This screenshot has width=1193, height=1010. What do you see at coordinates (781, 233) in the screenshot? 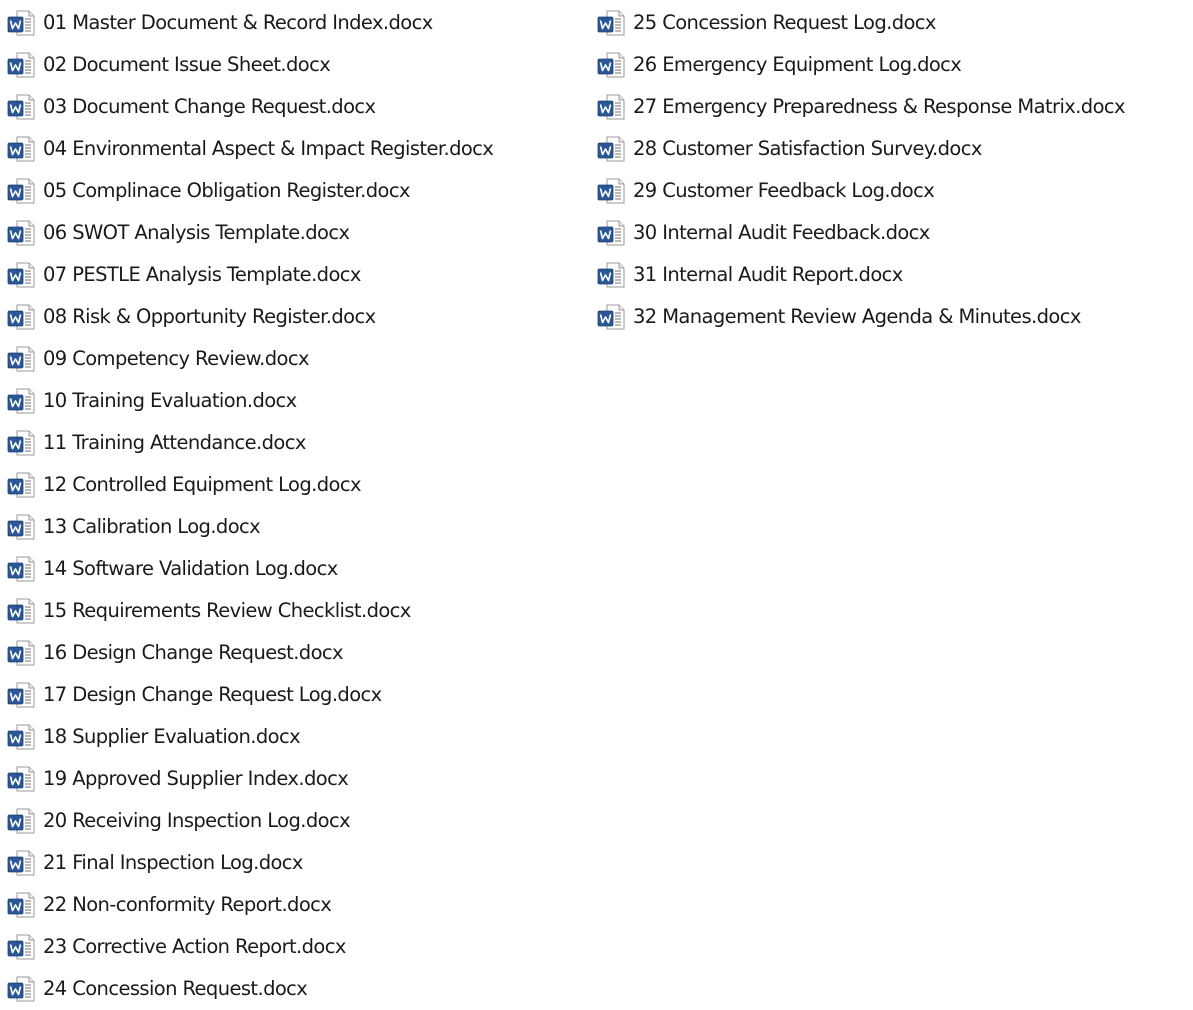
I see `file-name-label: 30 Internal Audit Feedback.docx` at bounding box center [781, 233].